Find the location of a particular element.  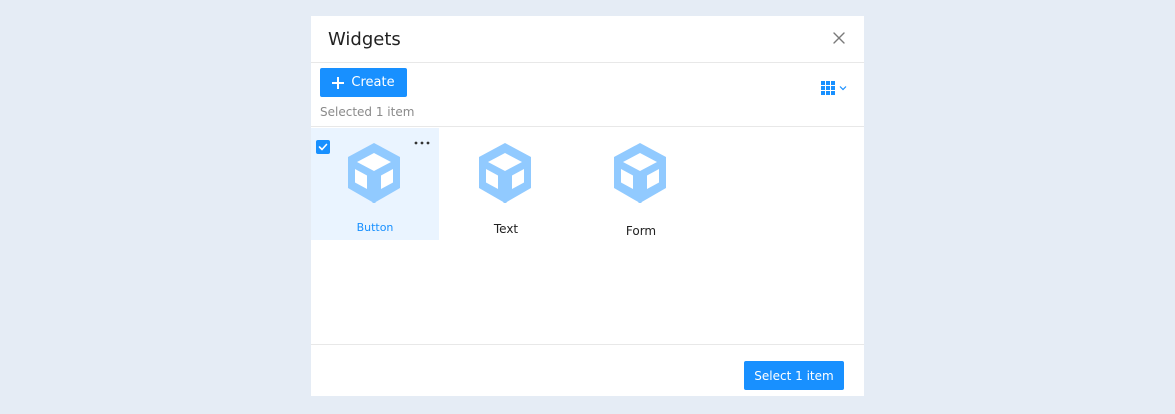

create-button-label: Create is located at coordinates (373, 82).